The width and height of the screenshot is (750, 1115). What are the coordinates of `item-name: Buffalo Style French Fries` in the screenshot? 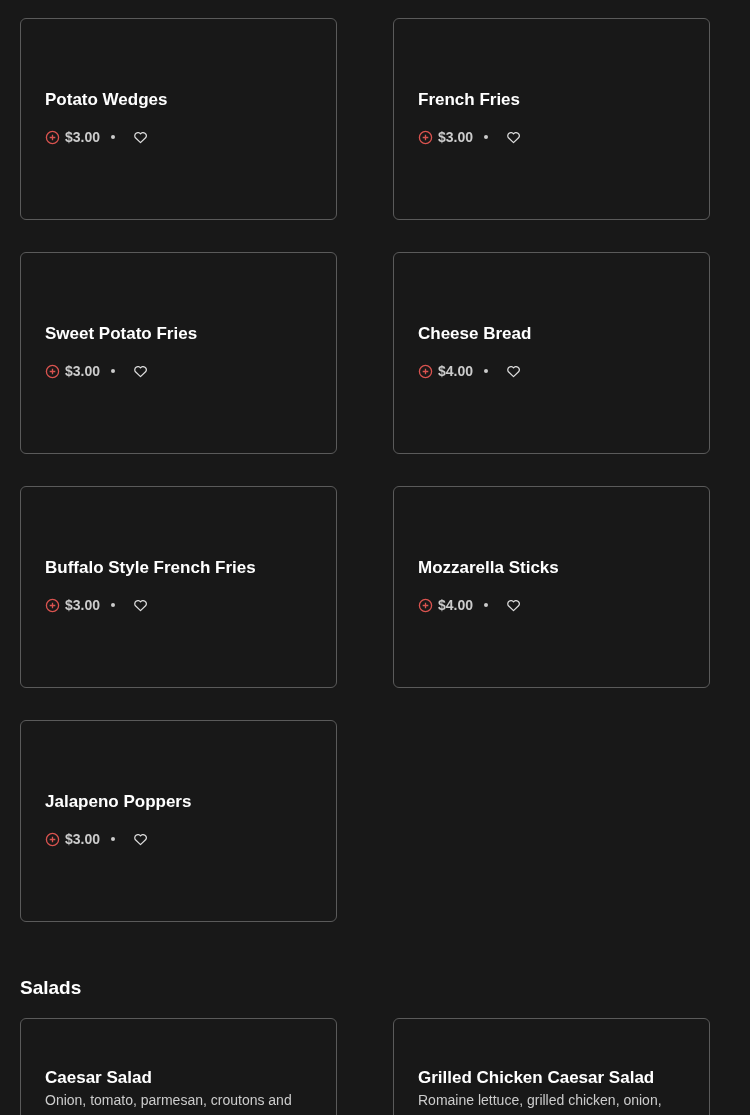 It's located at (151, 568).